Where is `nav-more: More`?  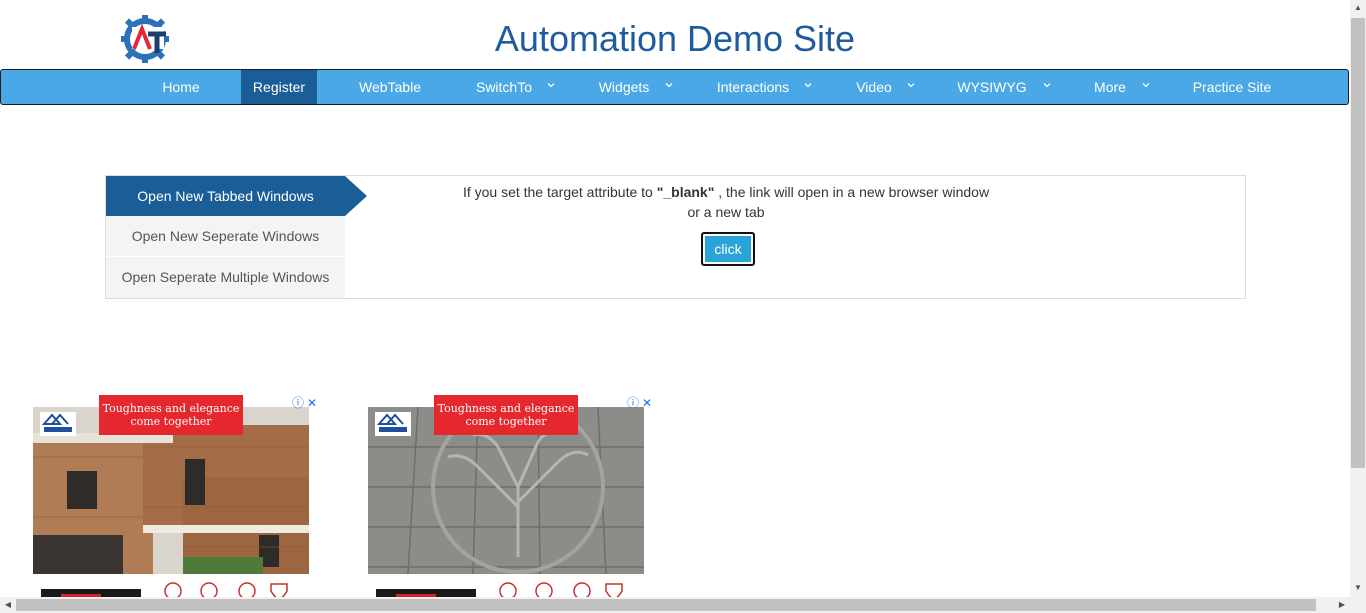 nav-more: More is located at coordinates (1110, 87).